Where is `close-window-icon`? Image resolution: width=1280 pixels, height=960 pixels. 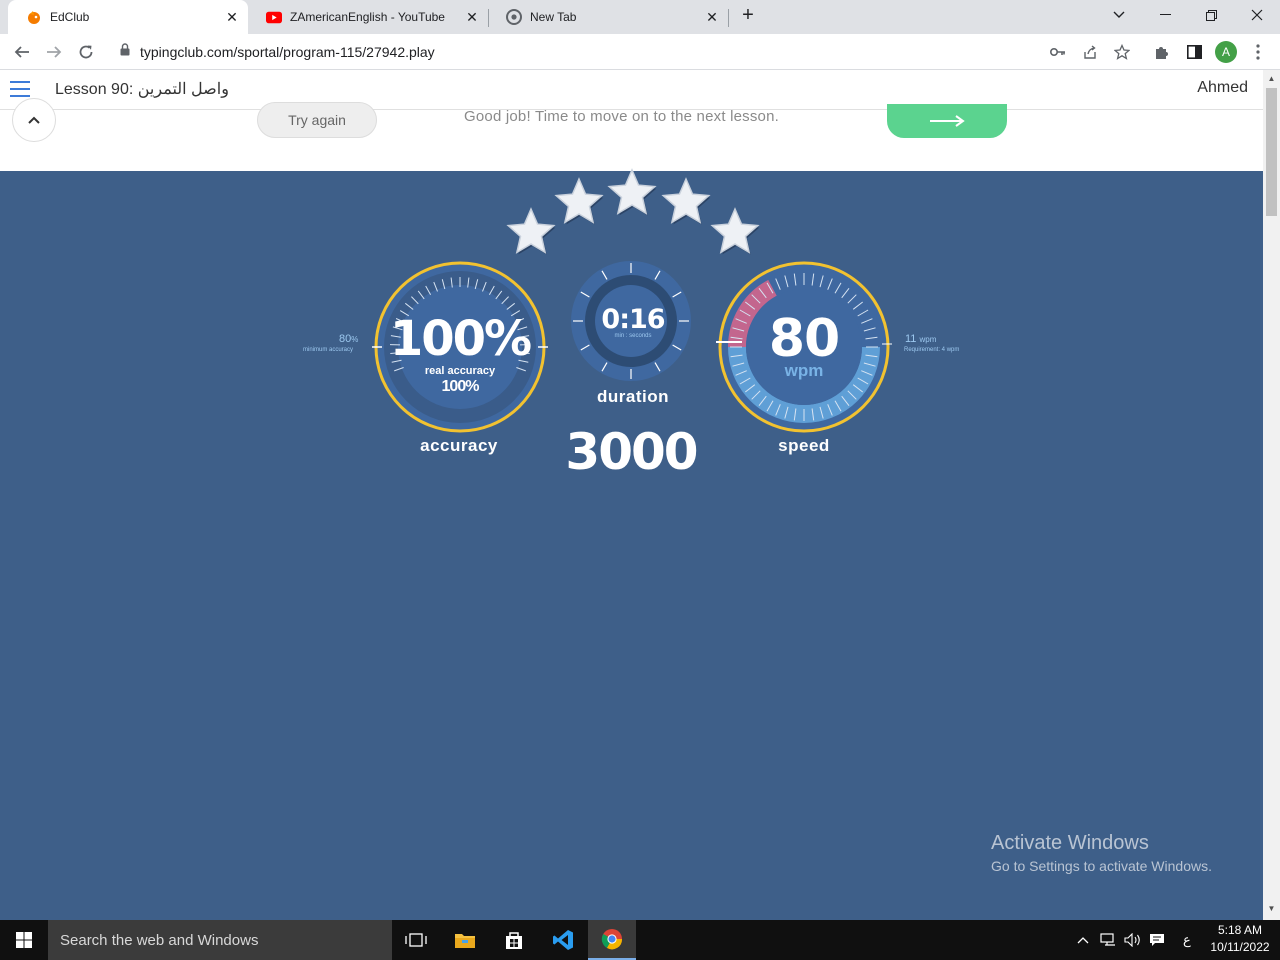
close-window-icon is located at coordinates (1257, 15).